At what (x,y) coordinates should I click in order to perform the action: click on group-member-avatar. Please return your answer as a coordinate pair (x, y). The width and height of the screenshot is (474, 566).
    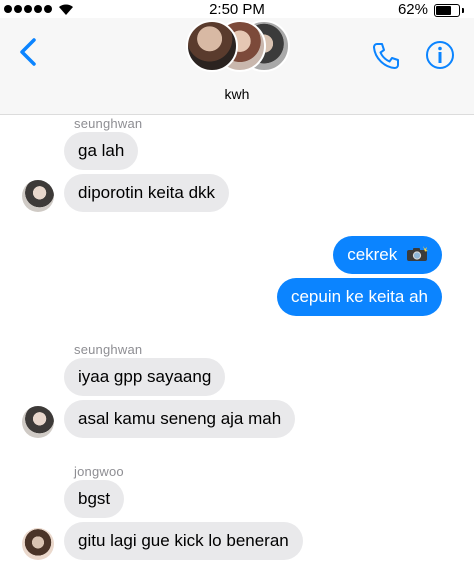
    Looking at the image, I should click on (212, 46).